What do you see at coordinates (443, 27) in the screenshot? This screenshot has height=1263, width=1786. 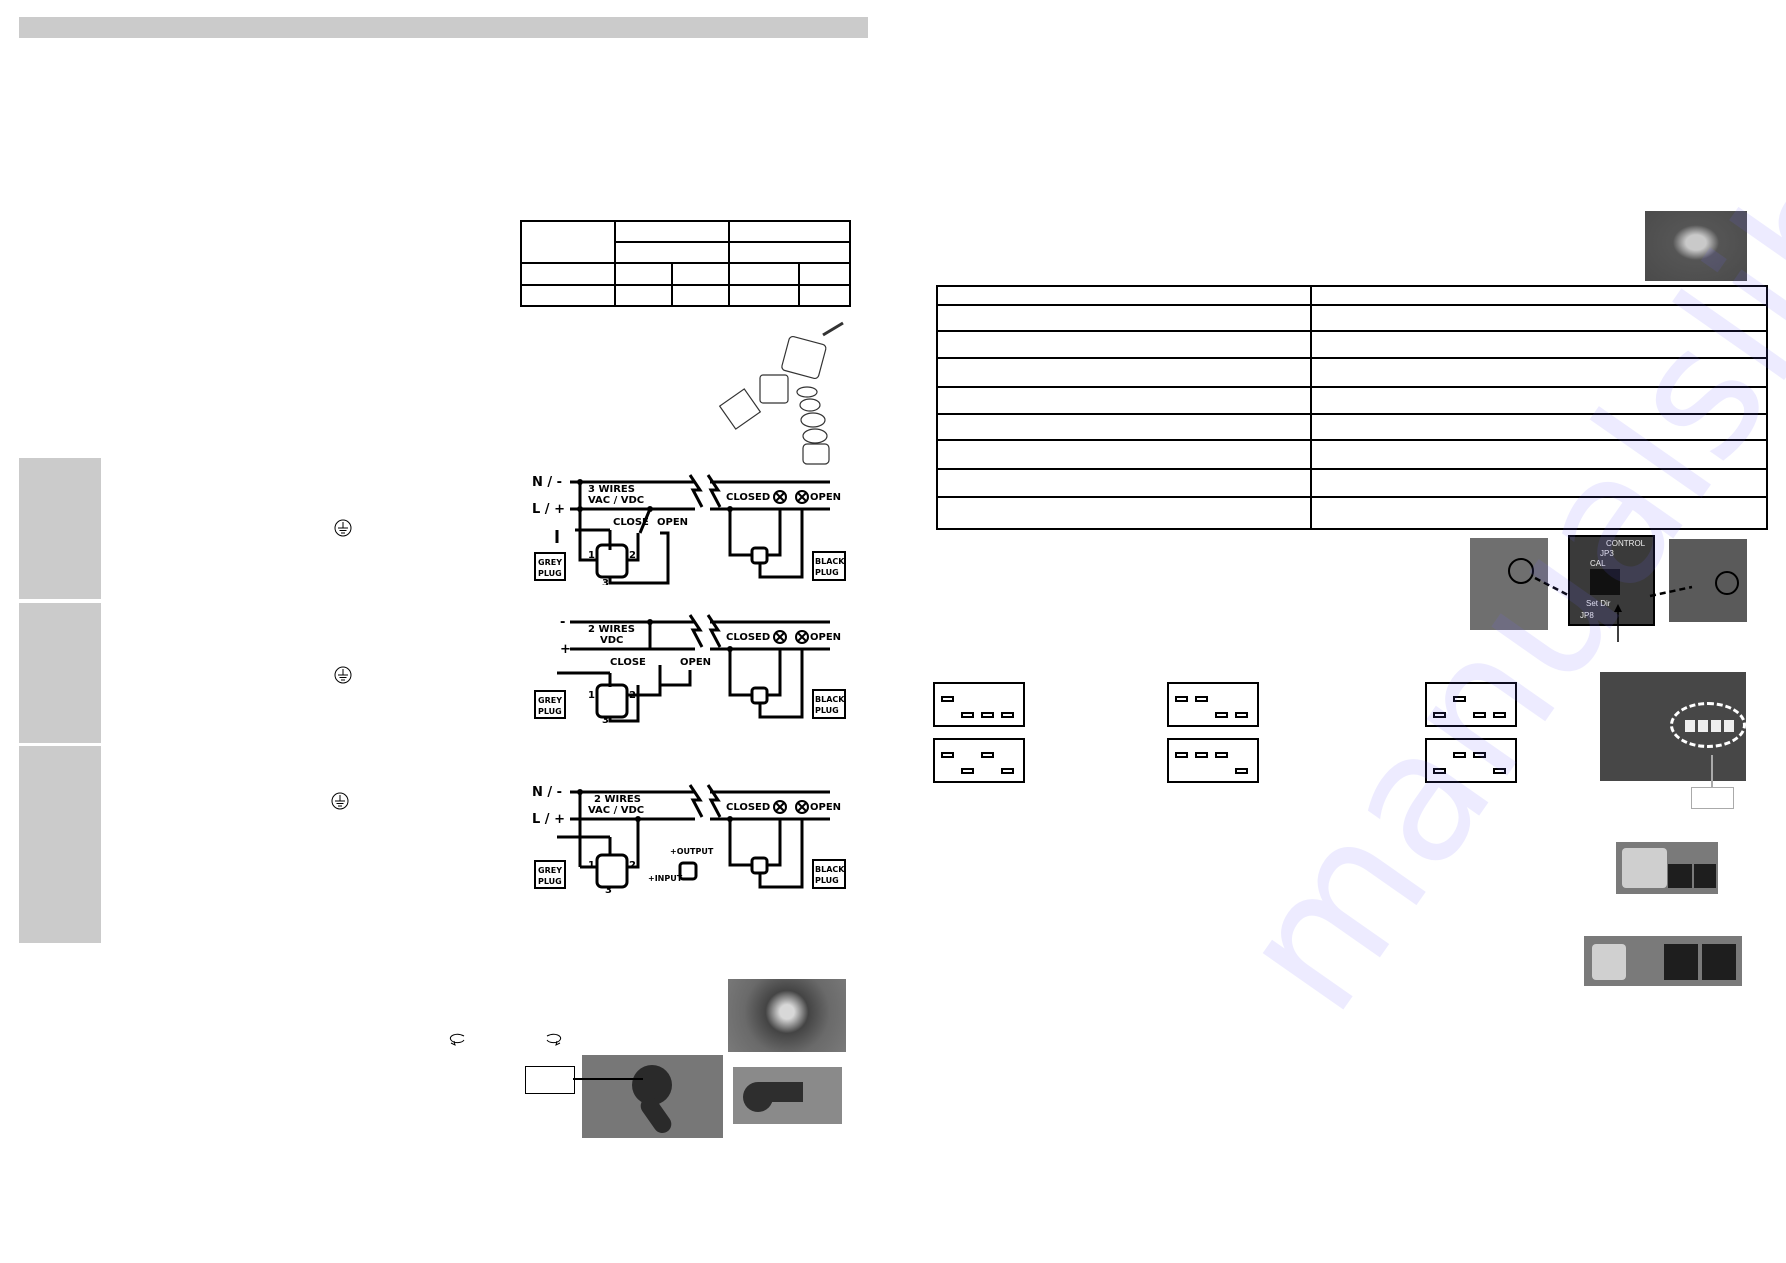 I see `section-header-bar` at bounding box center [443, 27].